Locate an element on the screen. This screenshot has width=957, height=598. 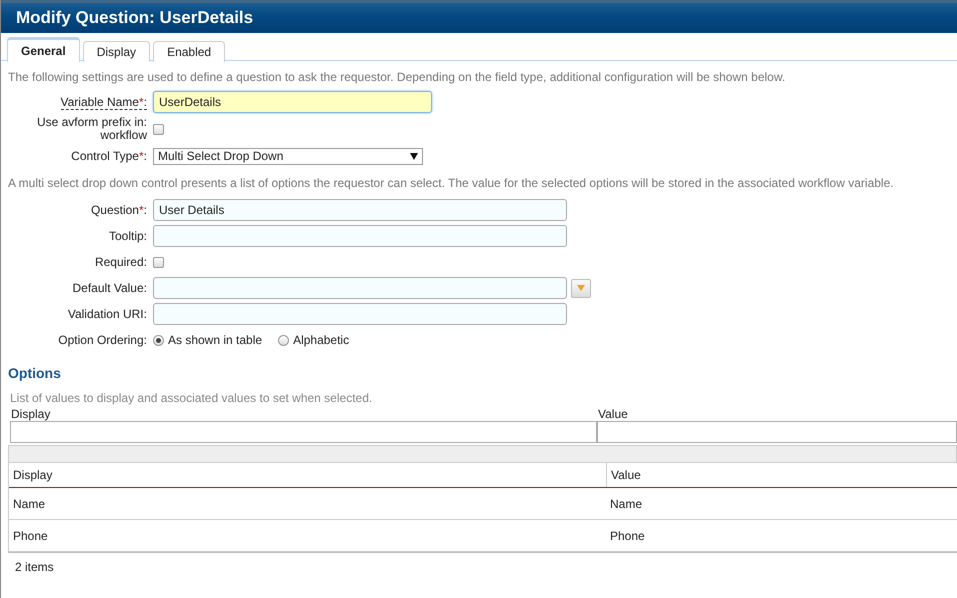
dropdown: Multi Select Drop Down is located at coordinates (288, 156).